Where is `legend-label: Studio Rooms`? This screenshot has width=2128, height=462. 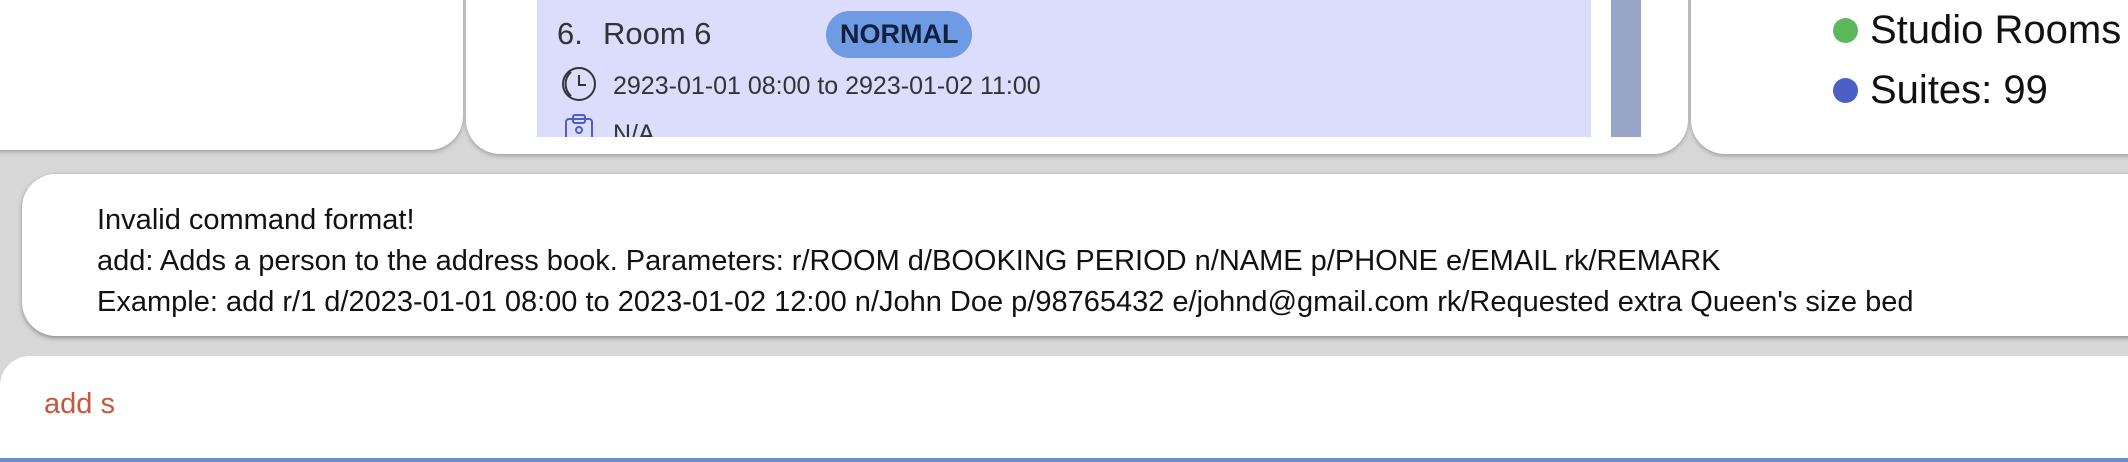 legend-label: Studio Rooms is located at coordinates (1996, 30).